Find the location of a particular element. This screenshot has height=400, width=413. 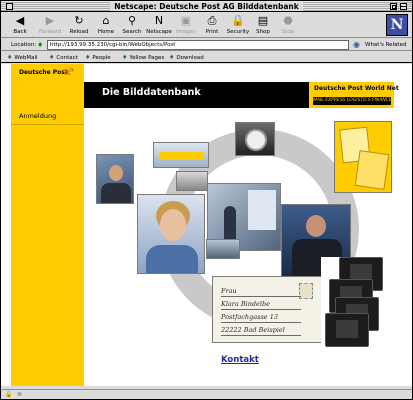

letter-handwriting-line: Frau is located at coordinates (229, 291).